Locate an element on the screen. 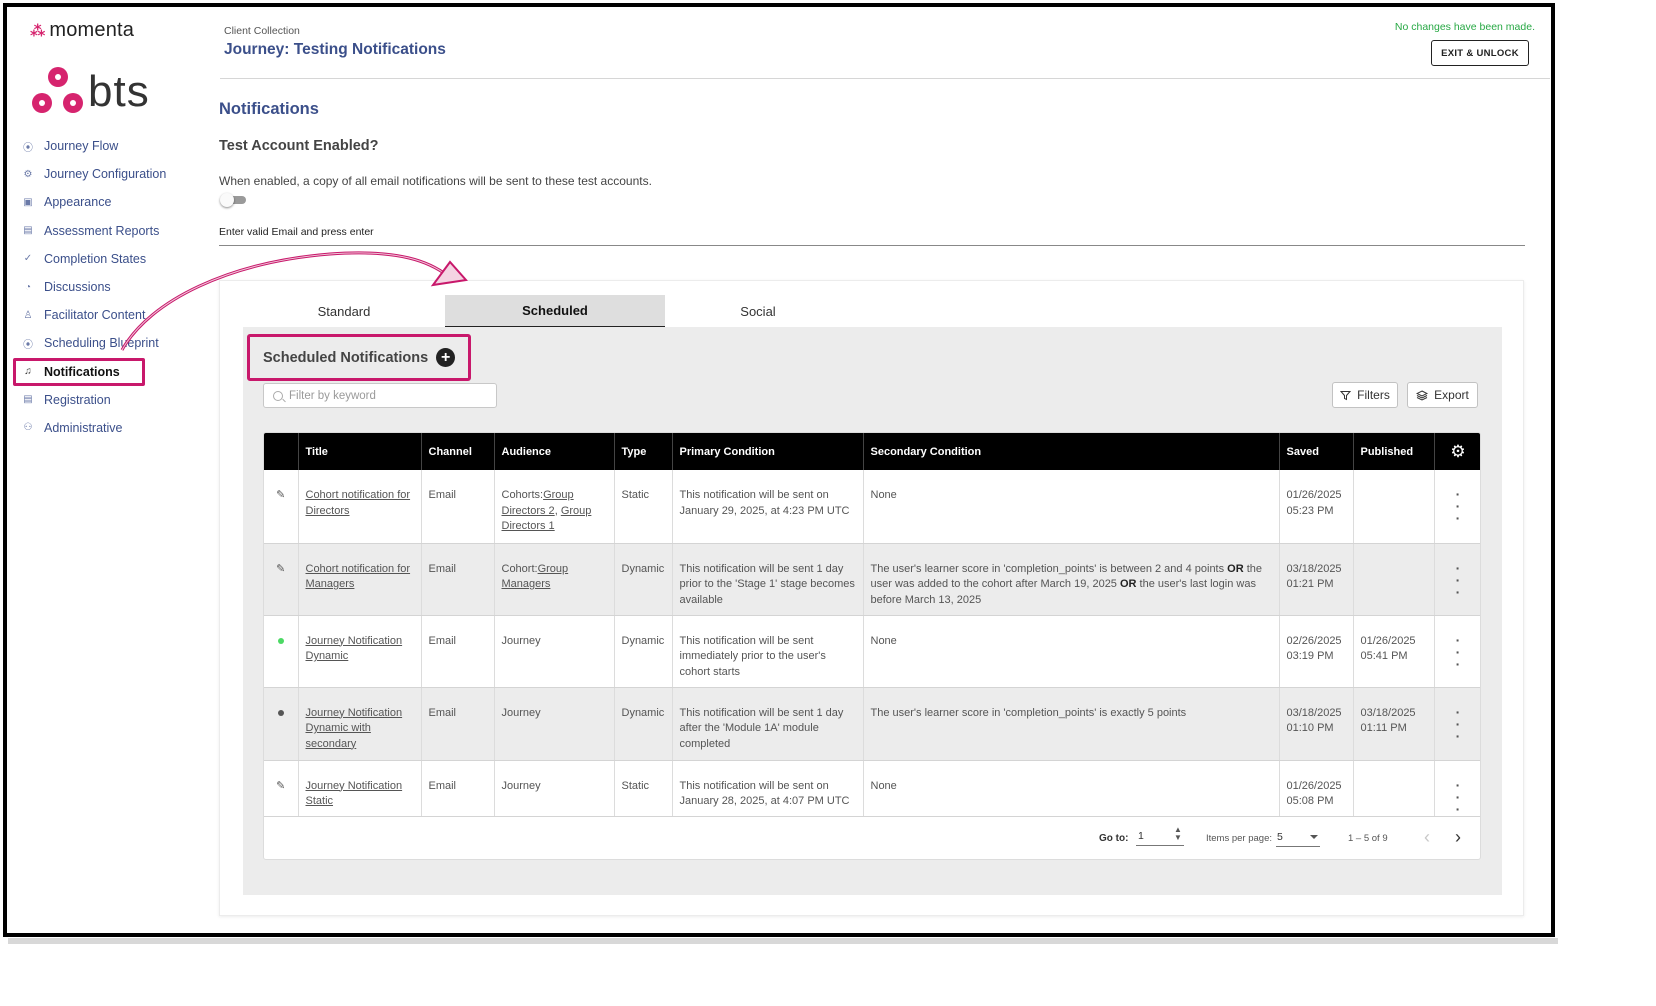  col-audience: Audience is located at coordinates (554, 451).